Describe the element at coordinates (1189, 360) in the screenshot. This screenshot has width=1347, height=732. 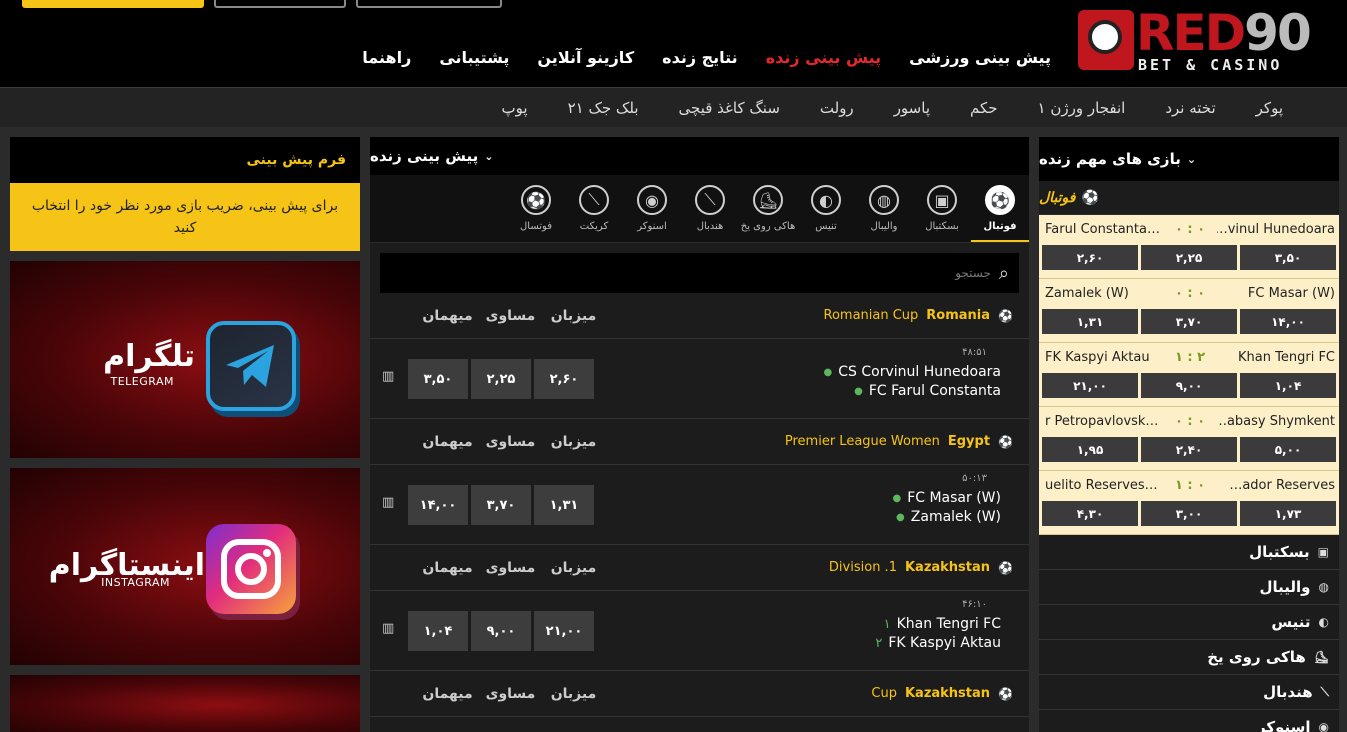
I see `live-match-teams: Khan Tengri FC ۱ : ۲ FK Kaspyi Aktau` at that location.